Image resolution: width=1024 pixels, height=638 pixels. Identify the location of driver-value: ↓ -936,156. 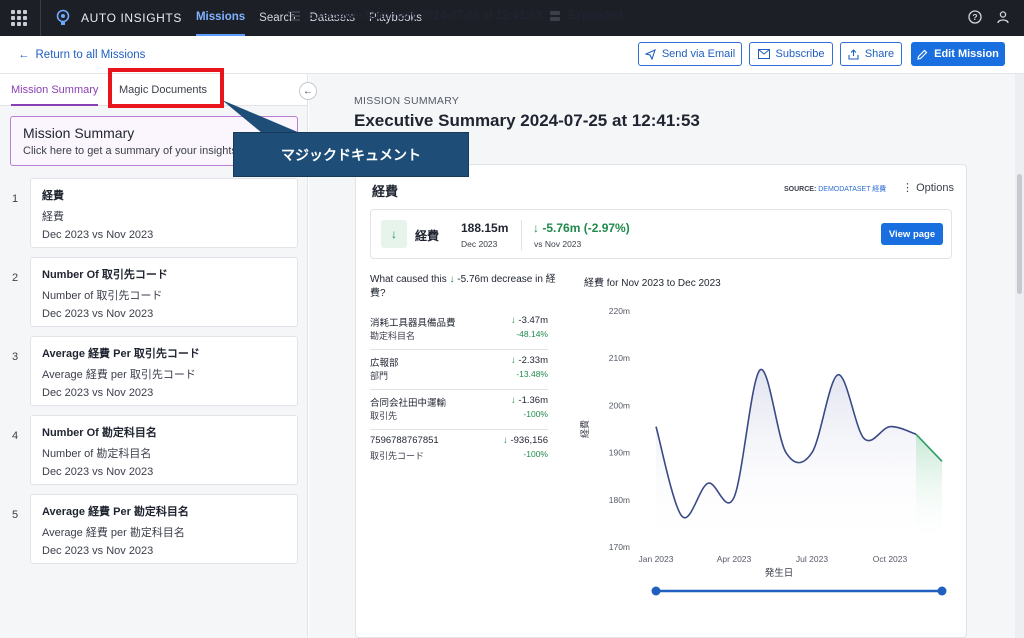
(525, 440).